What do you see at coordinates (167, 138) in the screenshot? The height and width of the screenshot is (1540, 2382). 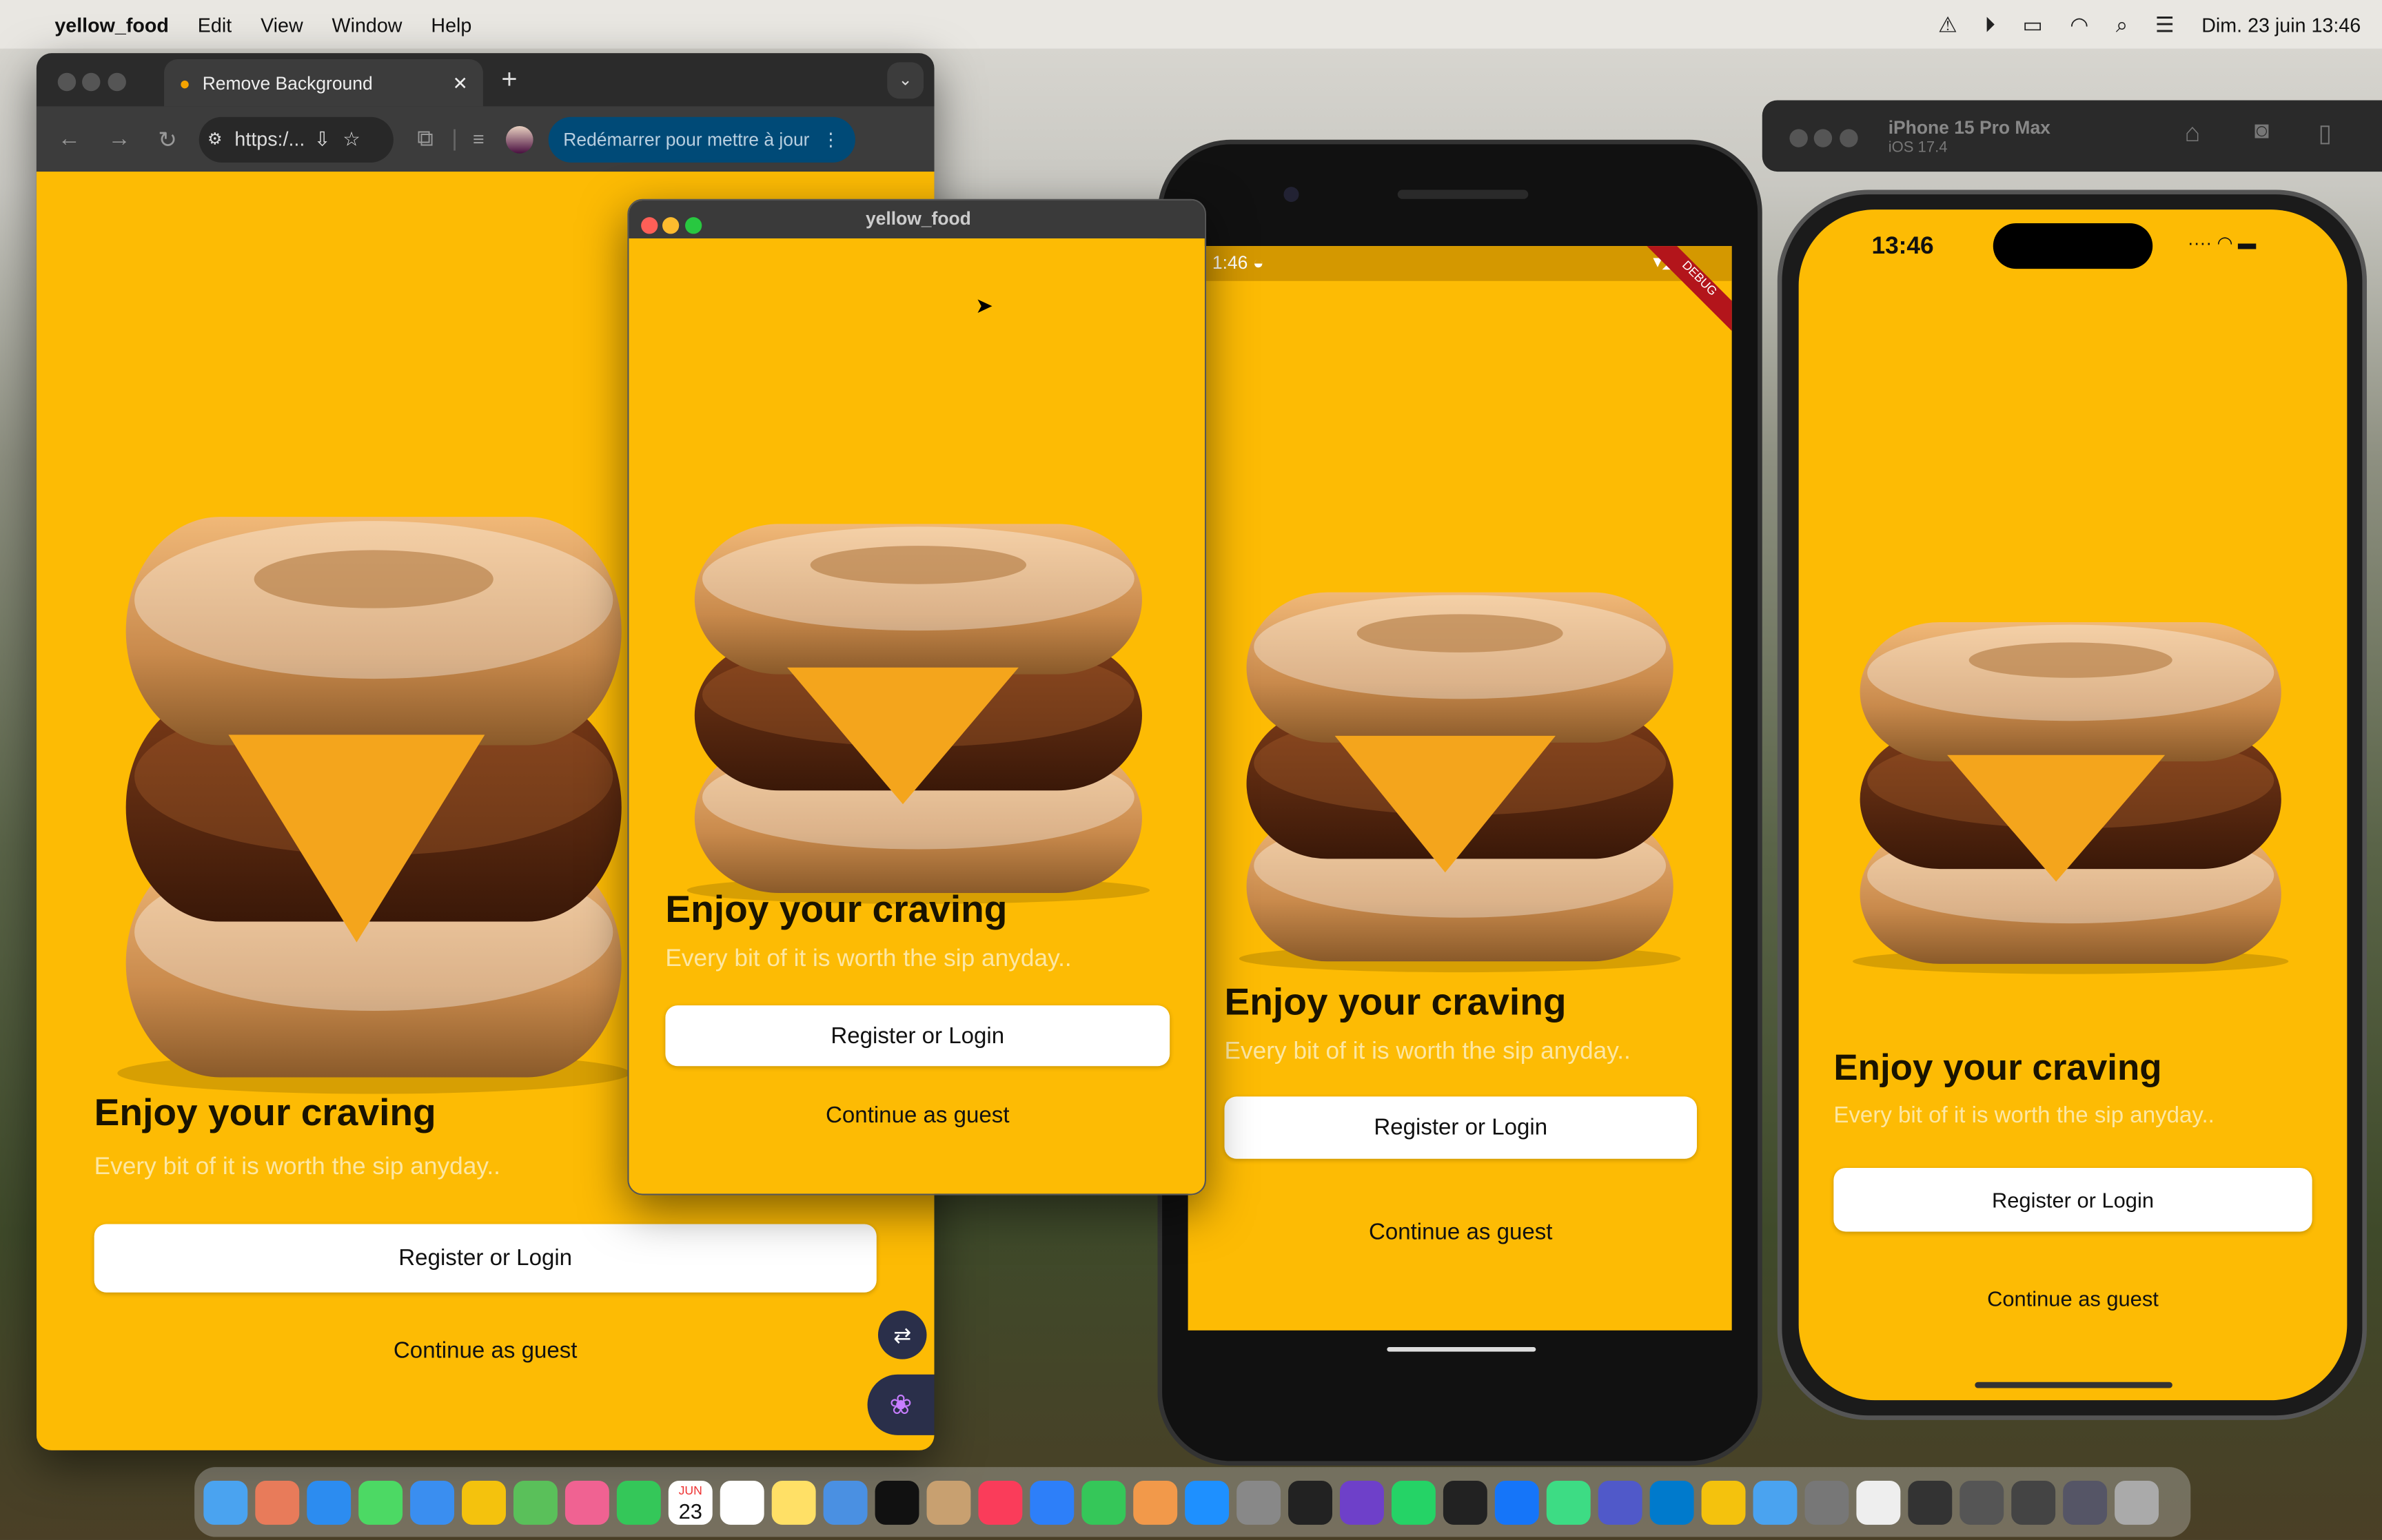 I see `reload-icon: ↻` at bounding box center [167, 138].